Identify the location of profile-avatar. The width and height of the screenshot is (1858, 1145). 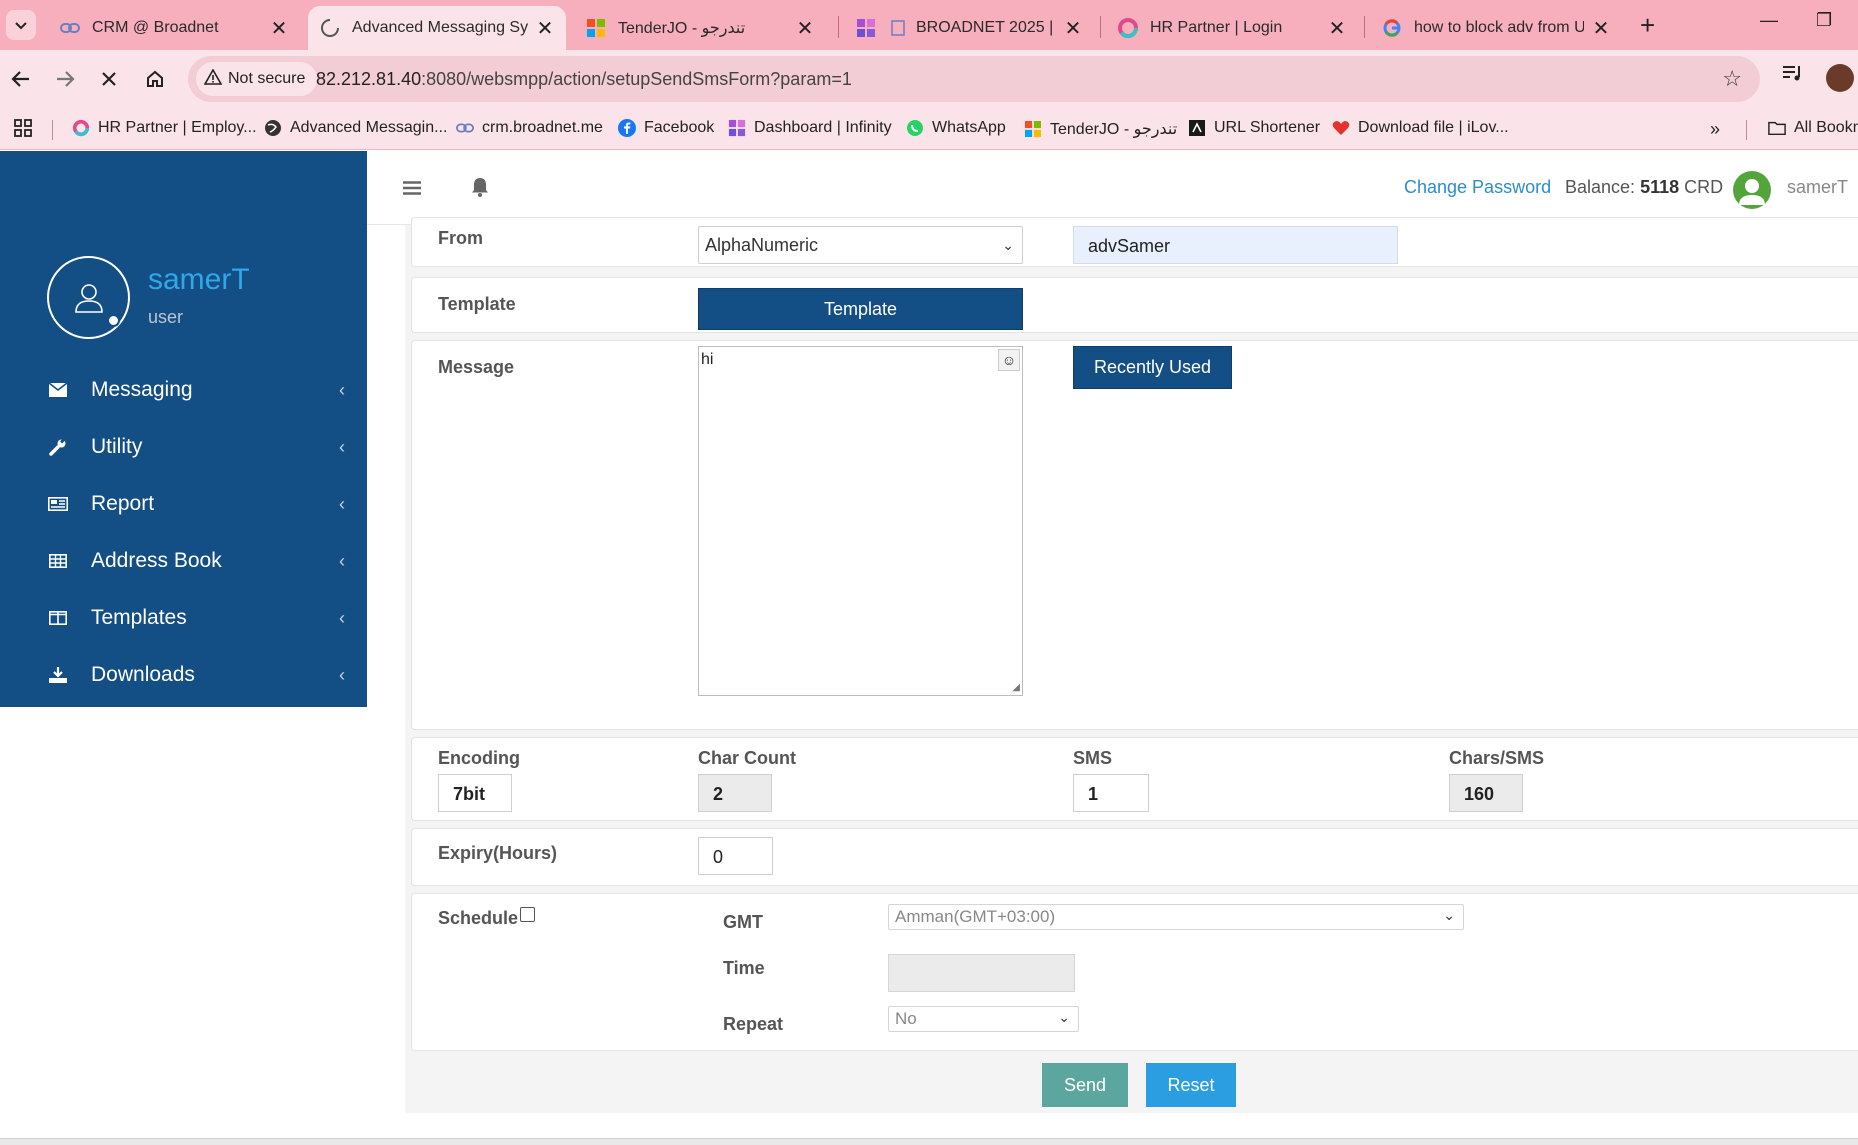
(1840, 78).